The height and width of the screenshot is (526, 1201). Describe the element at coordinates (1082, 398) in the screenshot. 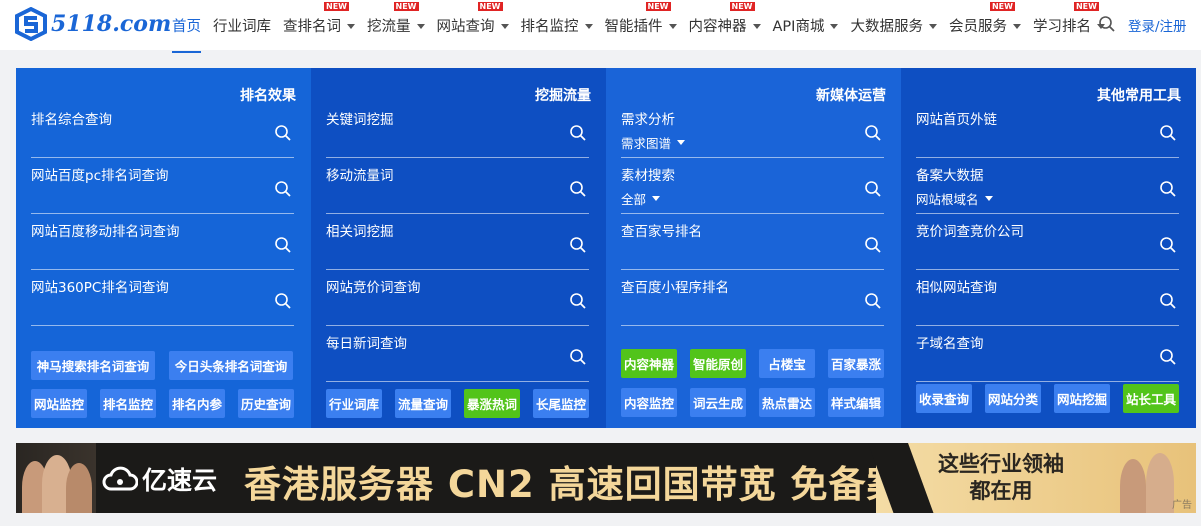

I see `tool-button: 网站挖掘` at that location.